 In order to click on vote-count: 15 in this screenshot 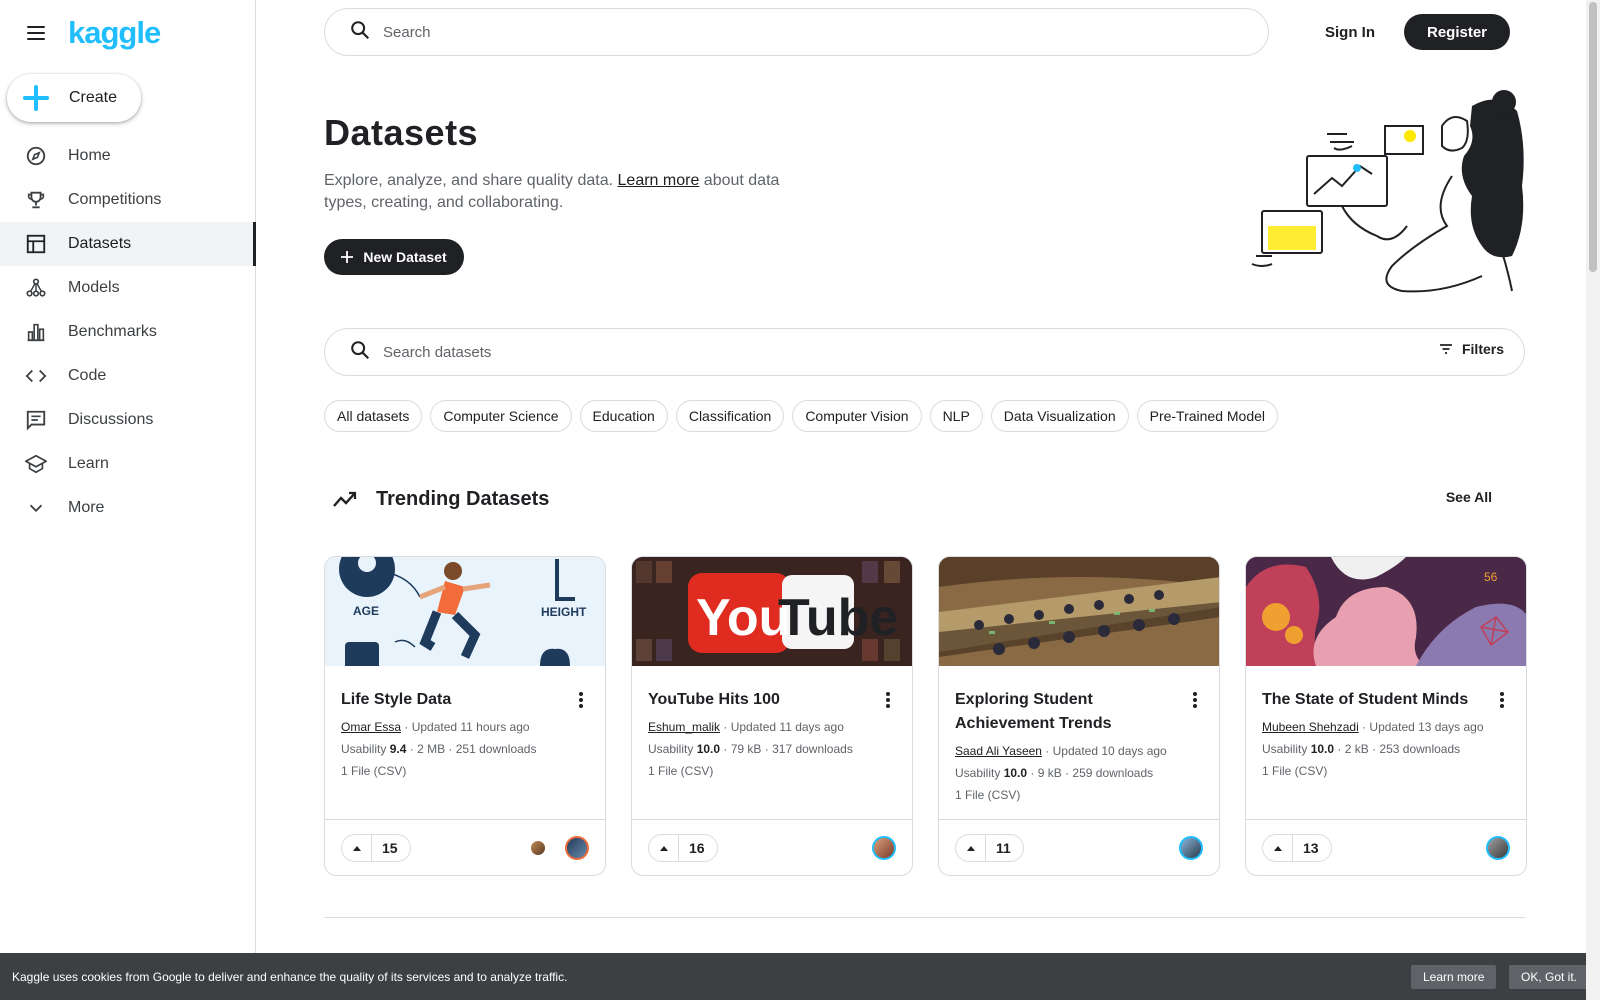, I will do `click(390, 848)`.